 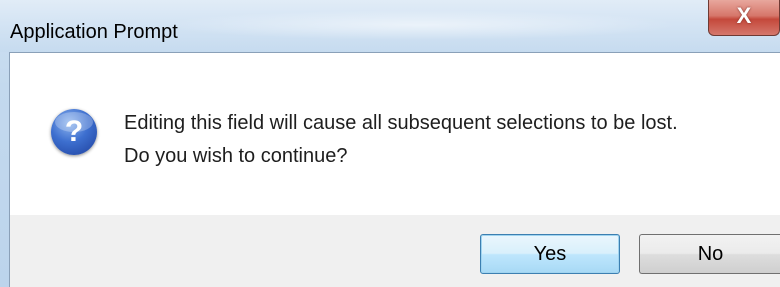 I want to click on question-icon: ?, so click(x=74, y=132).